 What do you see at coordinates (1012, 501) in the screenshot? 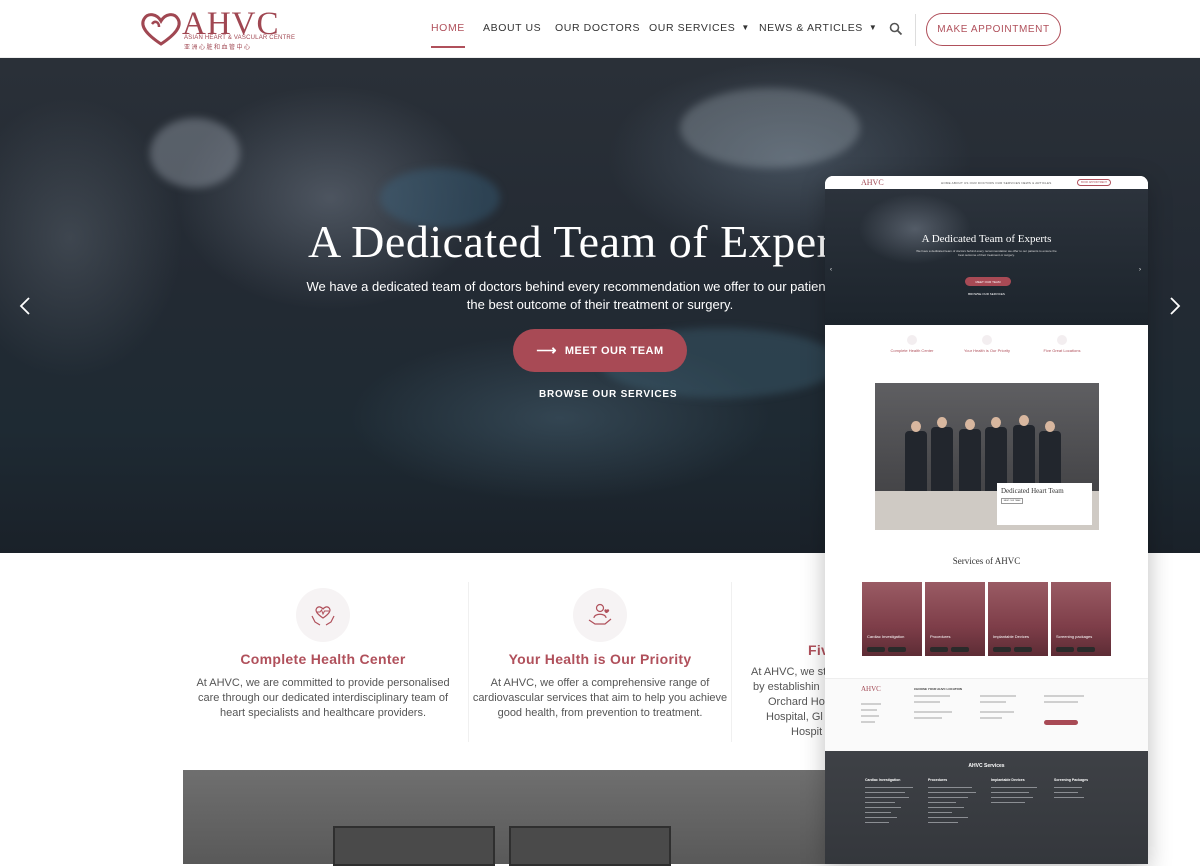
I see `mockup-team-card-button: MEET OUR TEAM` at bounding box center [1012, 501].